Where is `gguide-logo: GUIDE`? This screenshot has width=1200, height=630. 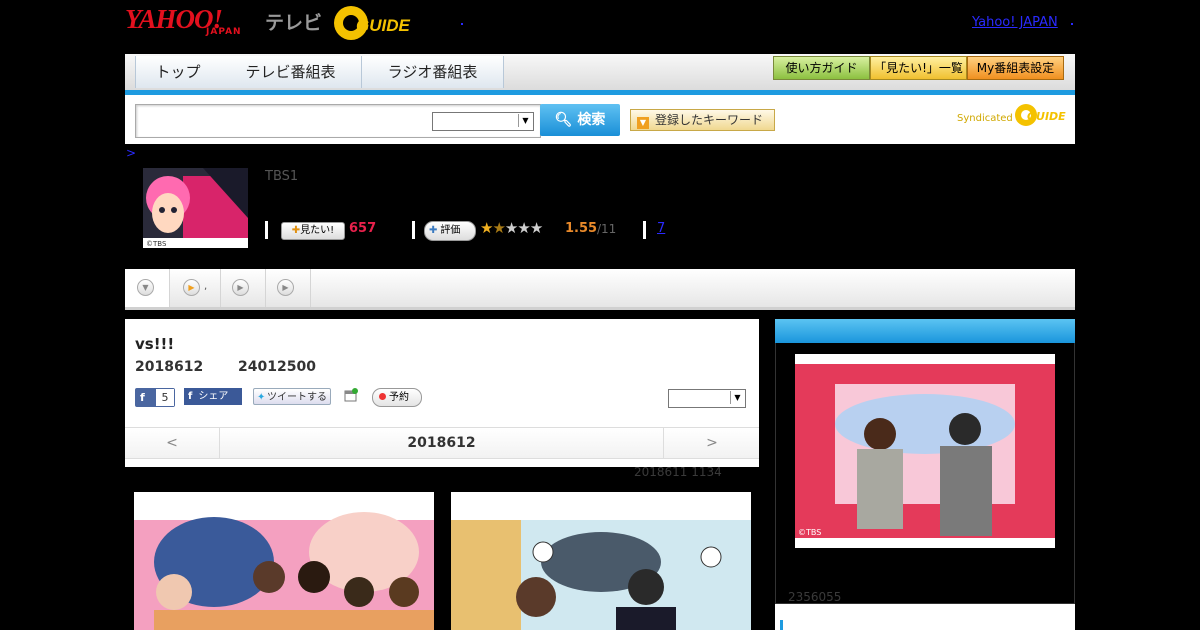 gguide-logo: GUIDE is located at coordinates (384, 23).